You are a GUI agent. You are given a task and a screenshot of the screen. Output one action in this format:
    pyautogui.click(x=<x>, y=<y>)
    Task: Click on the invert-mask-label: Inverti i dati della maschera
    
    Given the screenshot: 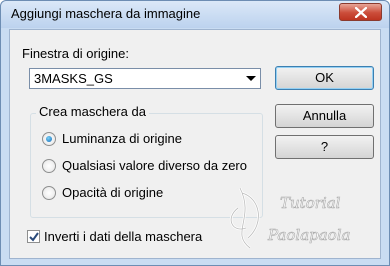 What is the action you would take?
    pyautogui.click(x=123, y=236)
    